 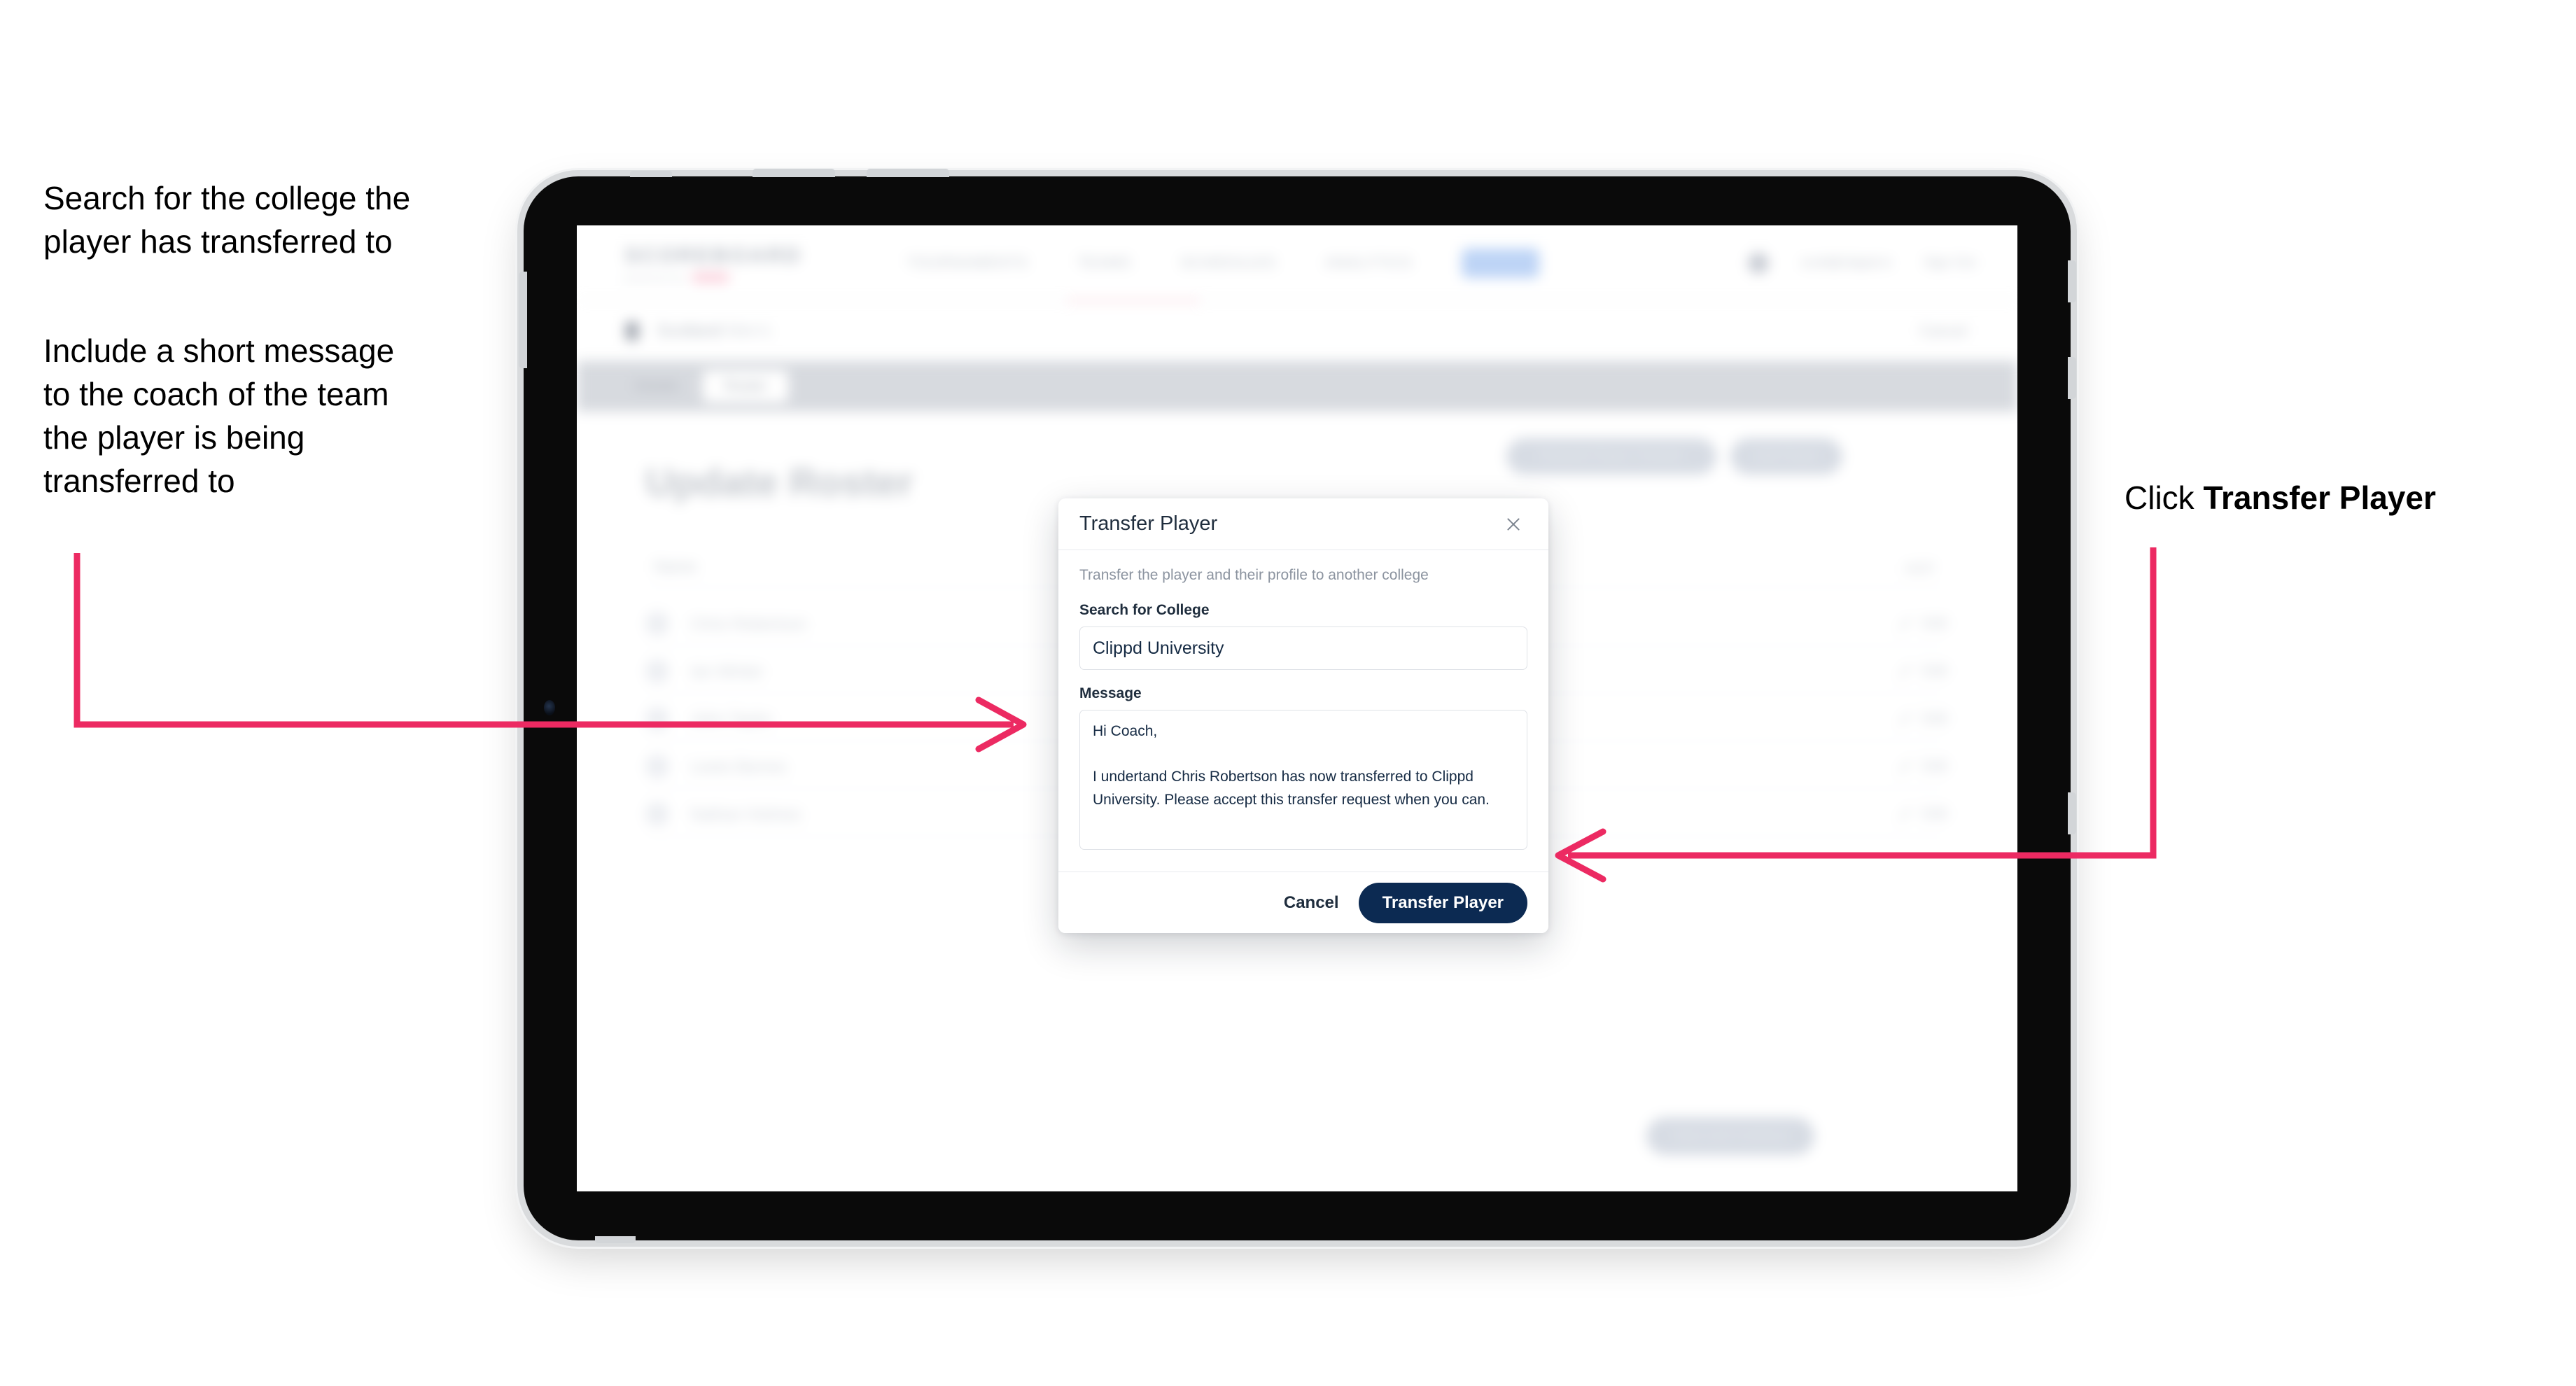 I want to click on transfer-player-button: Transfer Player, so click(x=1442, y=902).